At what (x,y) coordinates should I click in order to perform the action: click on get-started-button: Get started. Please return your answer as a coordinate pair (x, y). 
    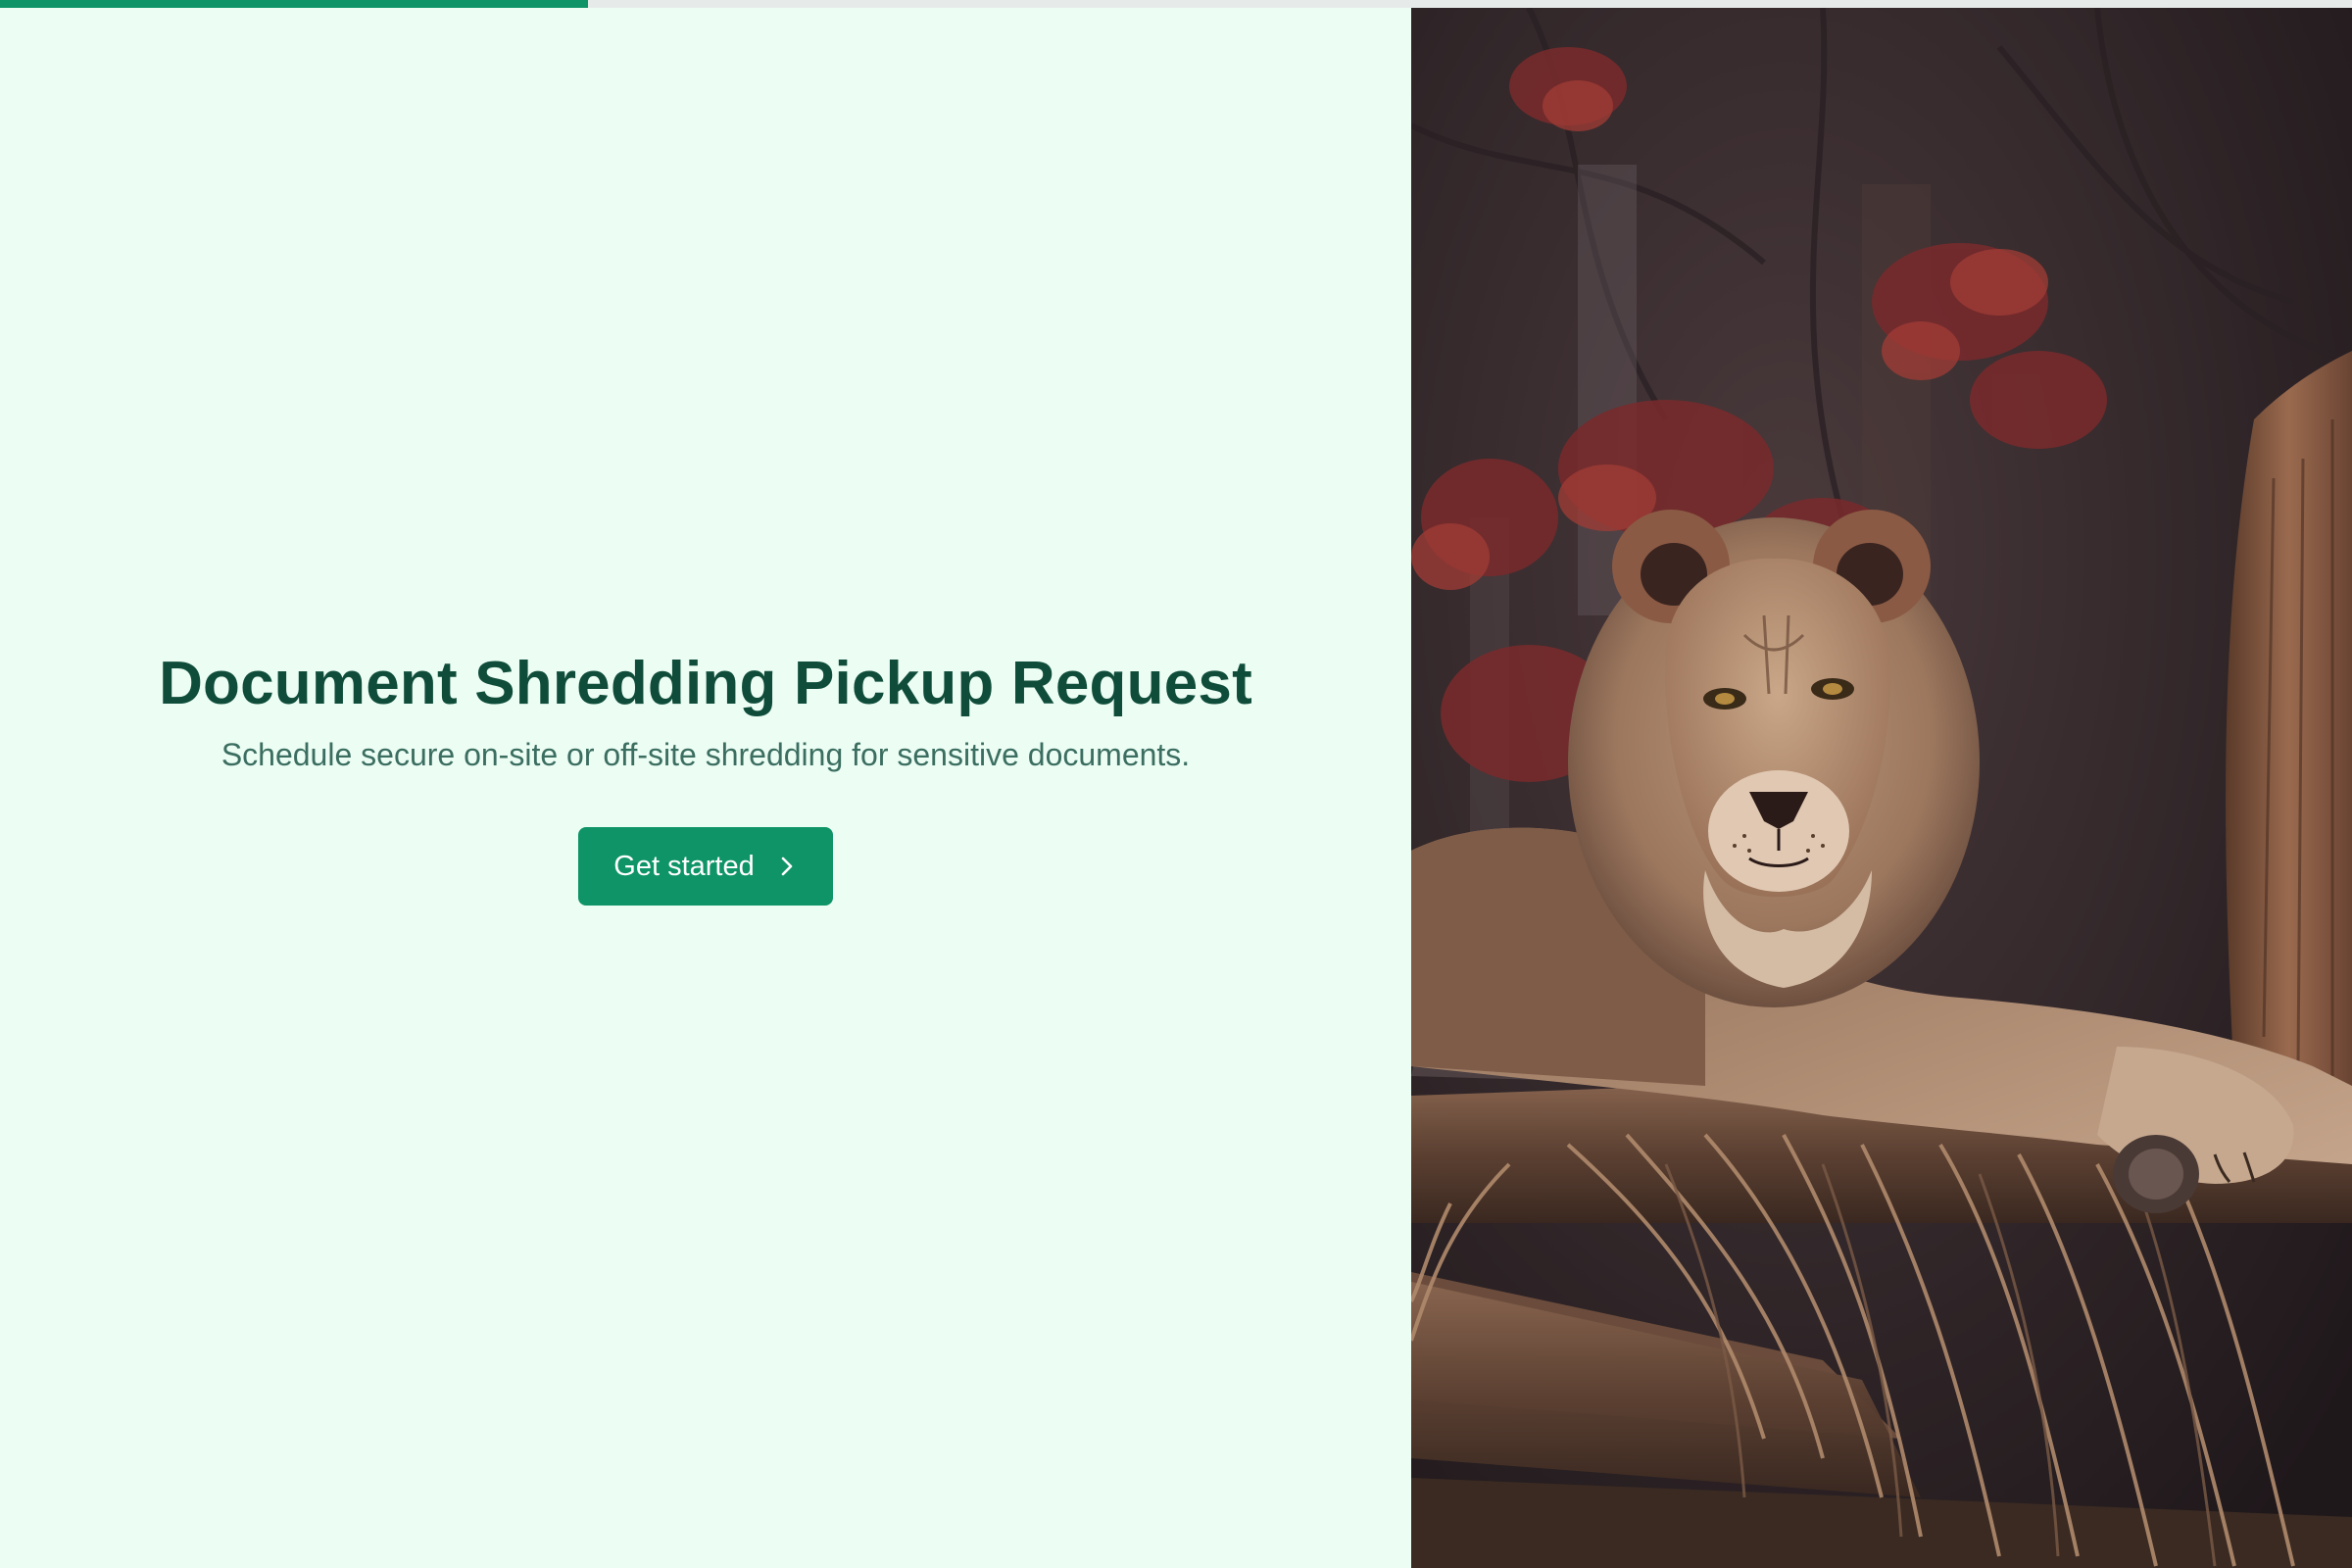
    Looking at the image, I should click on (705, 866).